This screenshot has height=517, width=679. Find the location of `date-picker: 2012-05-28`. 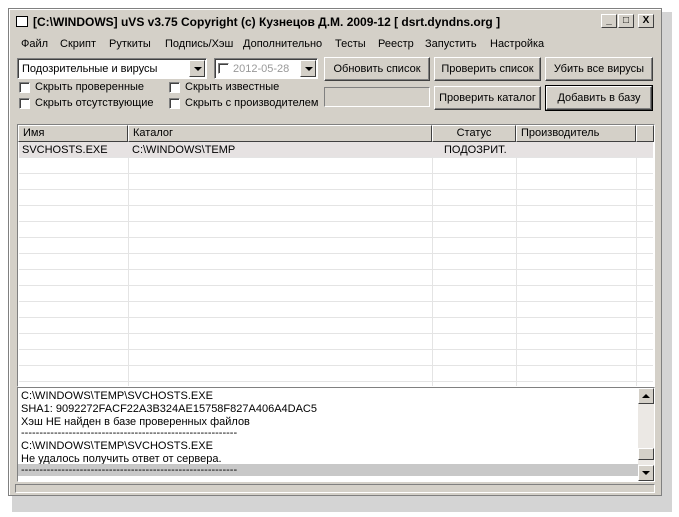

date-picker: 2012-05-28 is located at coordinates (266, 68).